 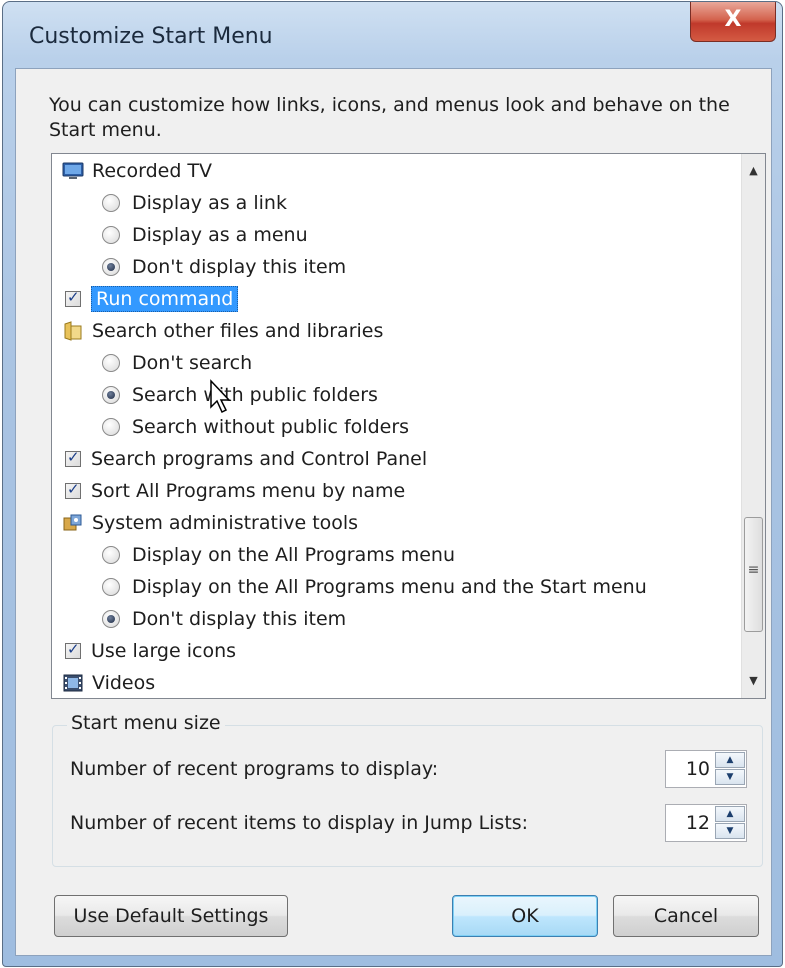 I want to click on list-item-radio: Display on the All Programs menu, so click(x=278, y=555).